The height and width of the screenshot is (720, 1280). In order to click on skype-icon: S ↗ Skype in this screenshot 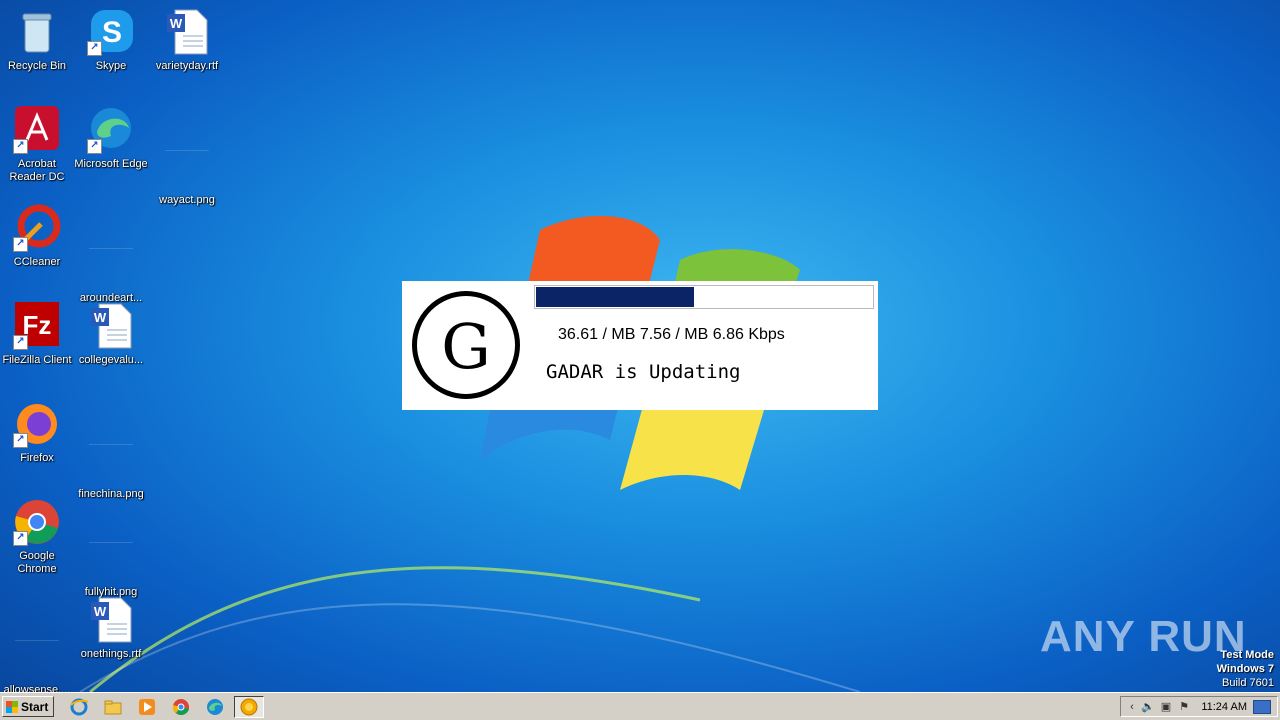, I will do `click(111, 40)`.